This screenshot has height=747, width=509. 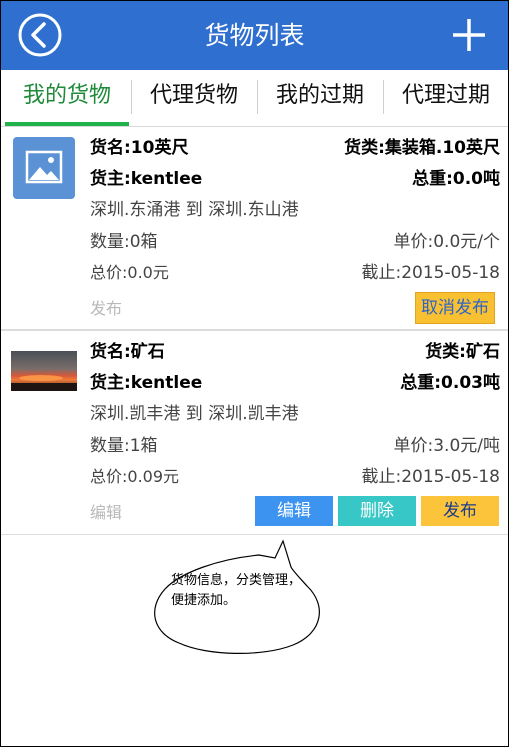 What do you see at coordinates (194, 98) in the screenshot?
I see `tab-agent-goods: 代理货物` at bounding box center [194, 98].